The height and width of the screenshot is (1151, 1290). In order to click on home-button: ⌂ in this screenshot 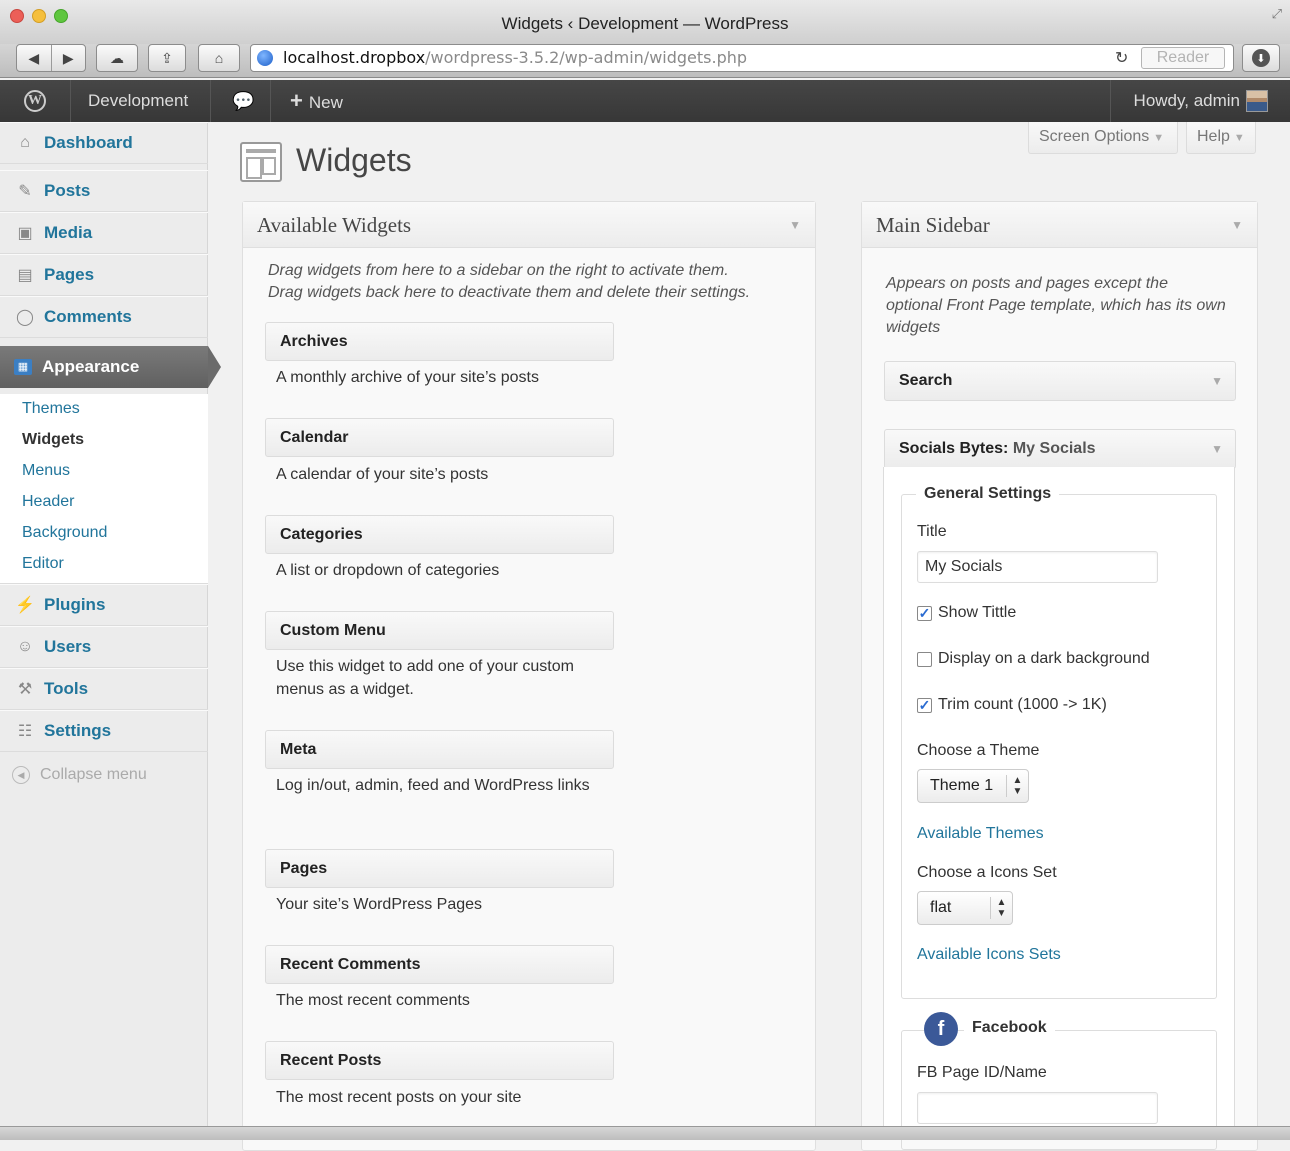, I will do `click(219, 58)`.